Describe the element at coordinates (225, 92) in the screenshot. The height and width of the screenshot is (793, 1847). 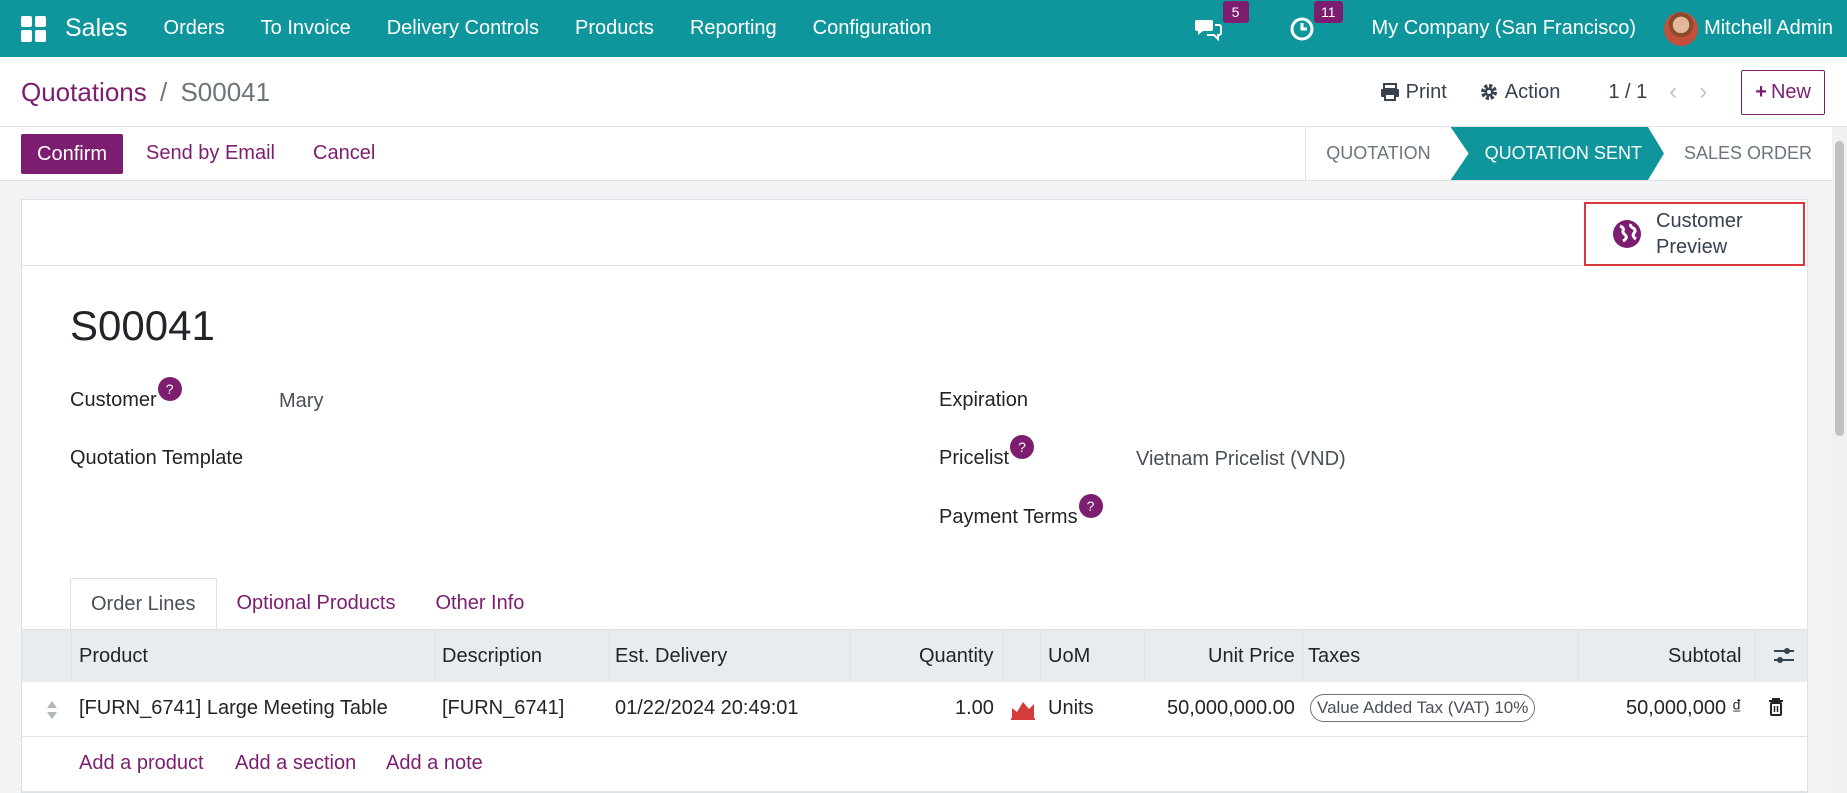
I see `breadcrumb-current: S00041` at that location.